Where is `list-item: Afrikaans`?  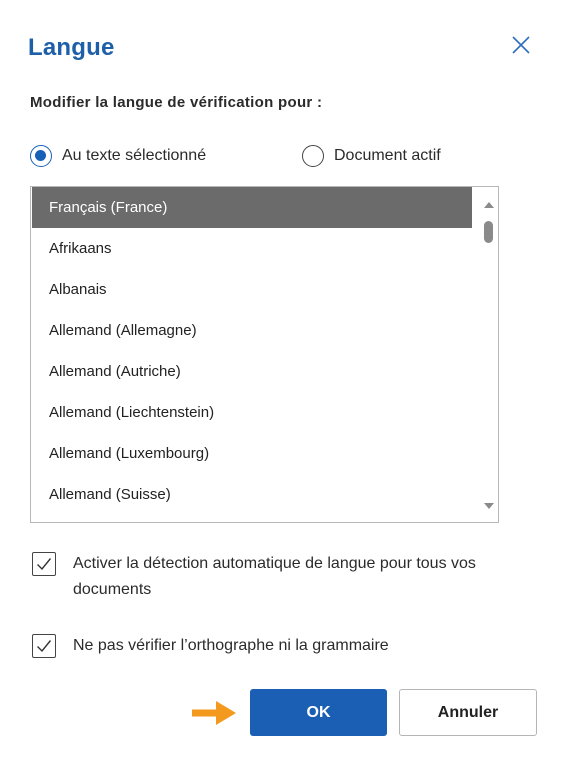
list-item: Afrikaans is located at coordinates (252, 248).